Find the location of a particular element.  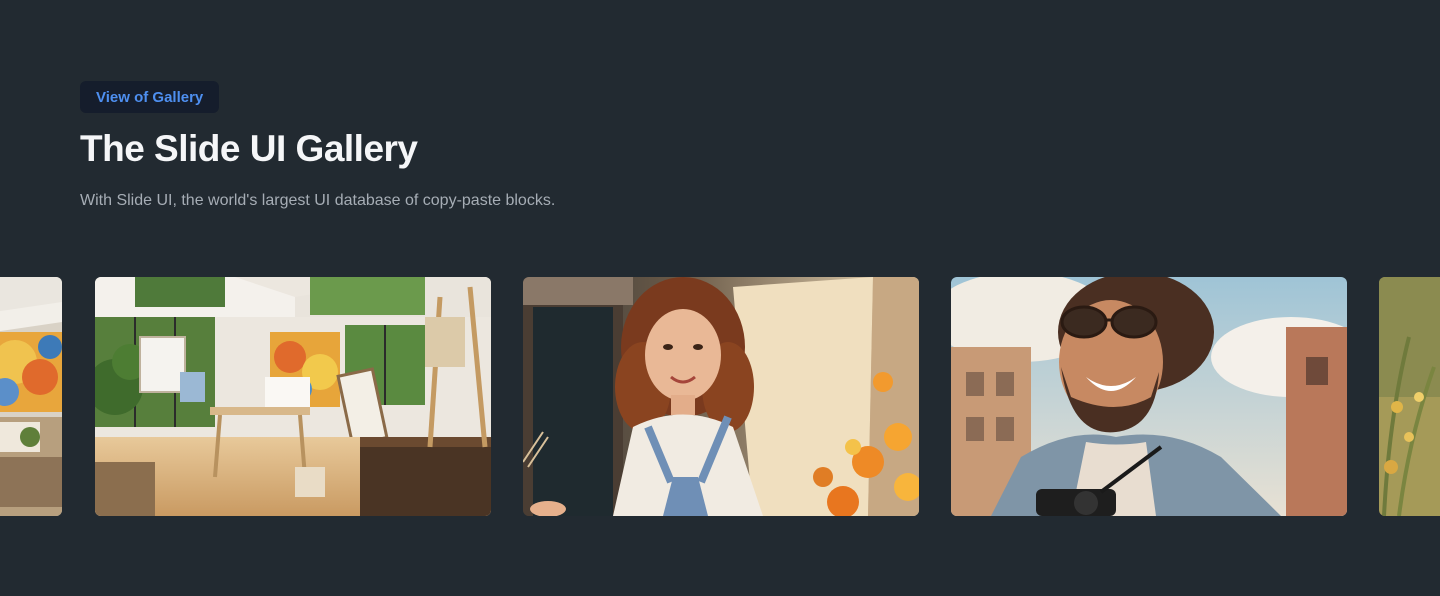

foliage-image is located at coordinates (1409, 396).